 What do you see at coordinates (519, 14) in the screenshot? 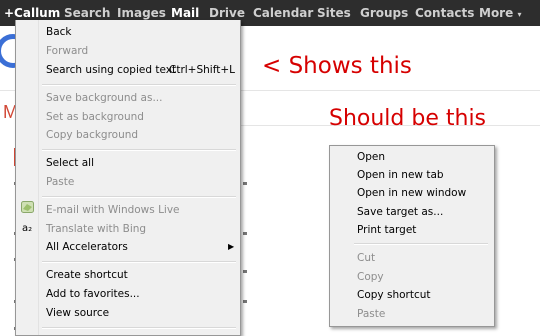
I see `chevron-down-icon: ▾` at bounding box center [519, 14].